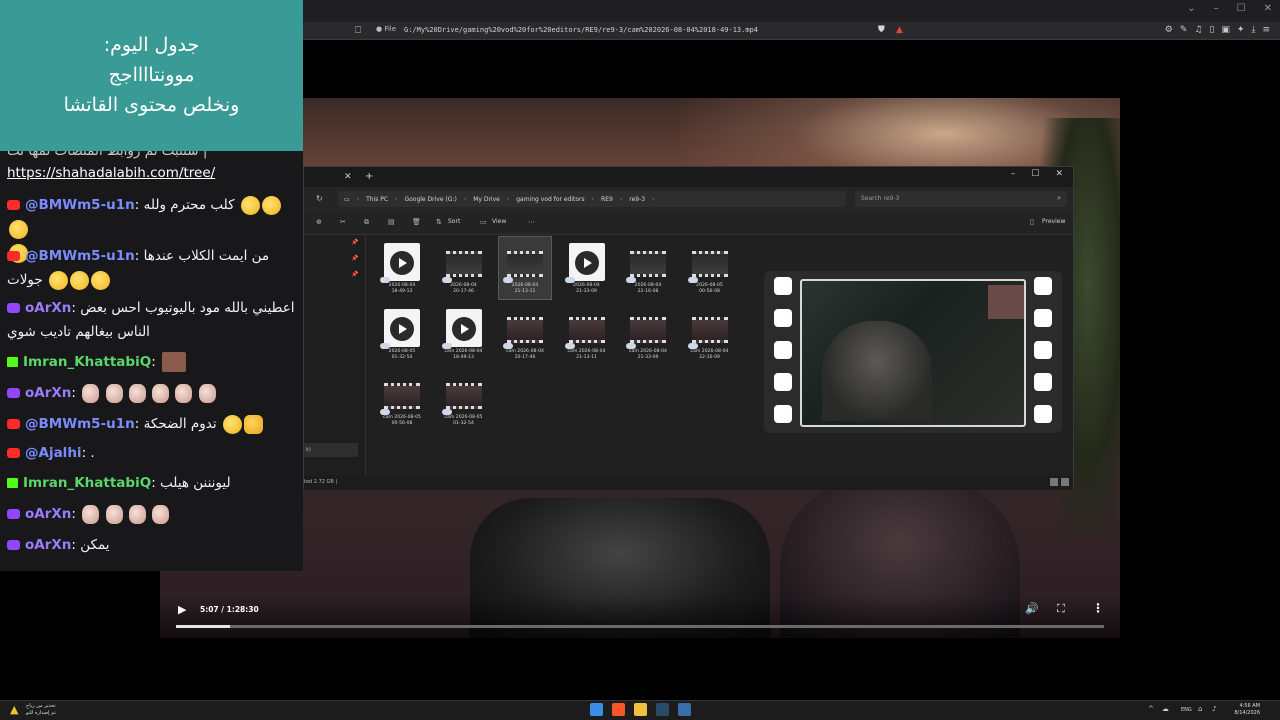  I want to click on weather-widget: تحذير من رياح تم إصداره للتو, so click(41, 710).